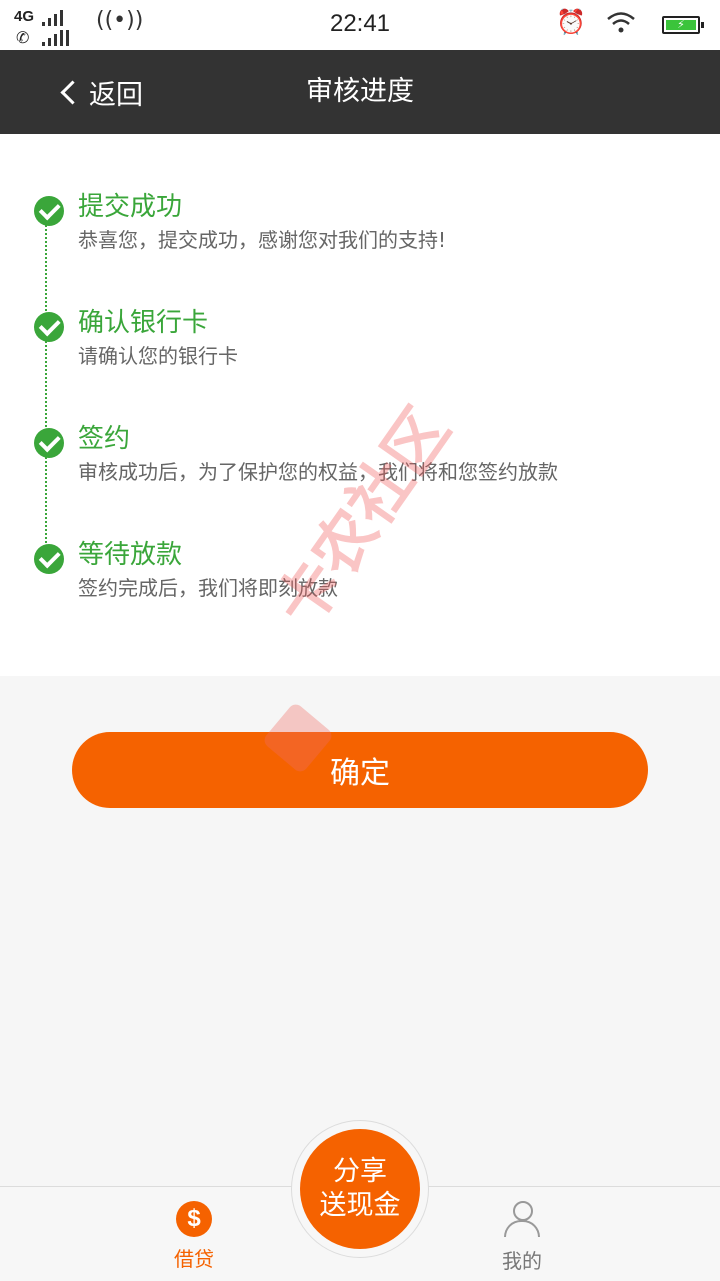  Describe the element at coordinates (194, 1259) in the screenshot. I see `tab-loan-label: 借贷` at that location.